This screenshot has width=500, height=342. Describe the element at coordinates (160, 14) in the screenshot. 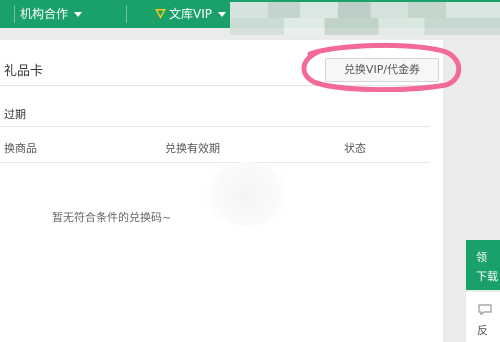

I see `vip-diamond-icon` at that location.